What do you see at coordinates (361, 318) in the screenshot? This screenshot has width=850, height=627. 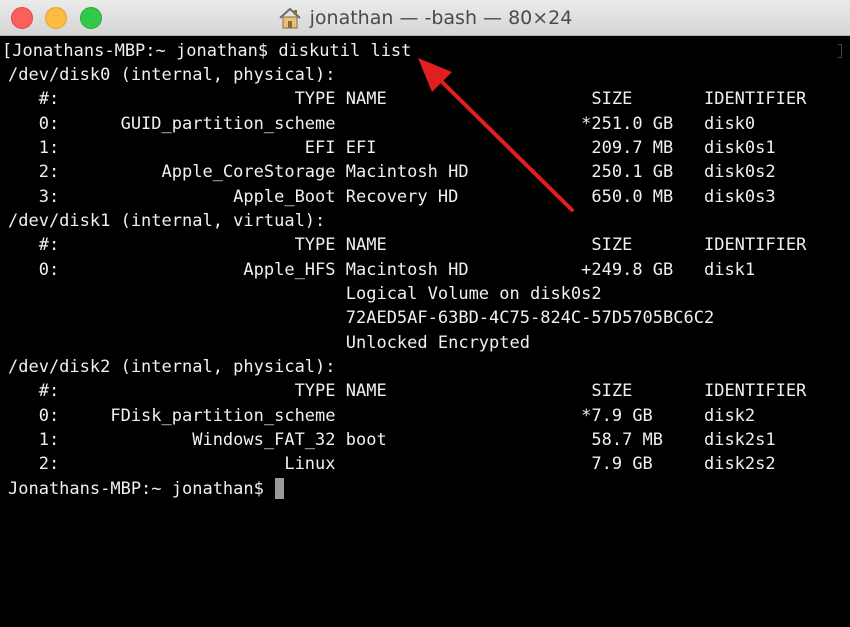 I see `terminal-line: 72AED5AF-63BD-4C75-824C-57D5705BC6C2` at bounding box center [361, 318].